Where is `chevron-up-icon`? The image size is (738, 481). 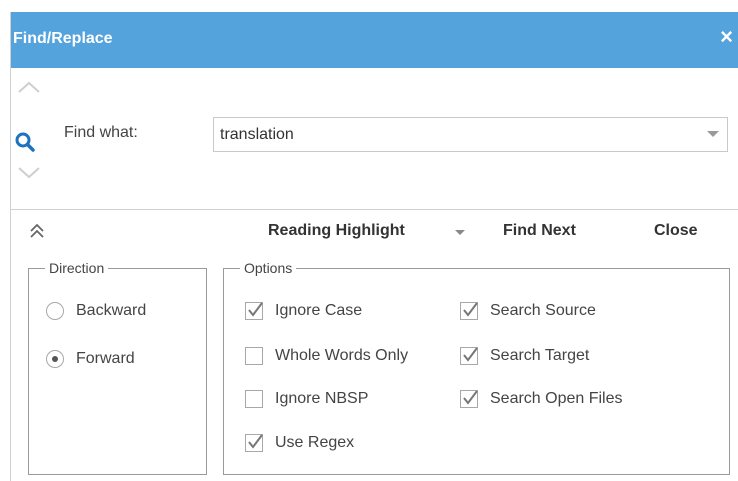 chevron-up-icon is located at coordinates (29, 87).